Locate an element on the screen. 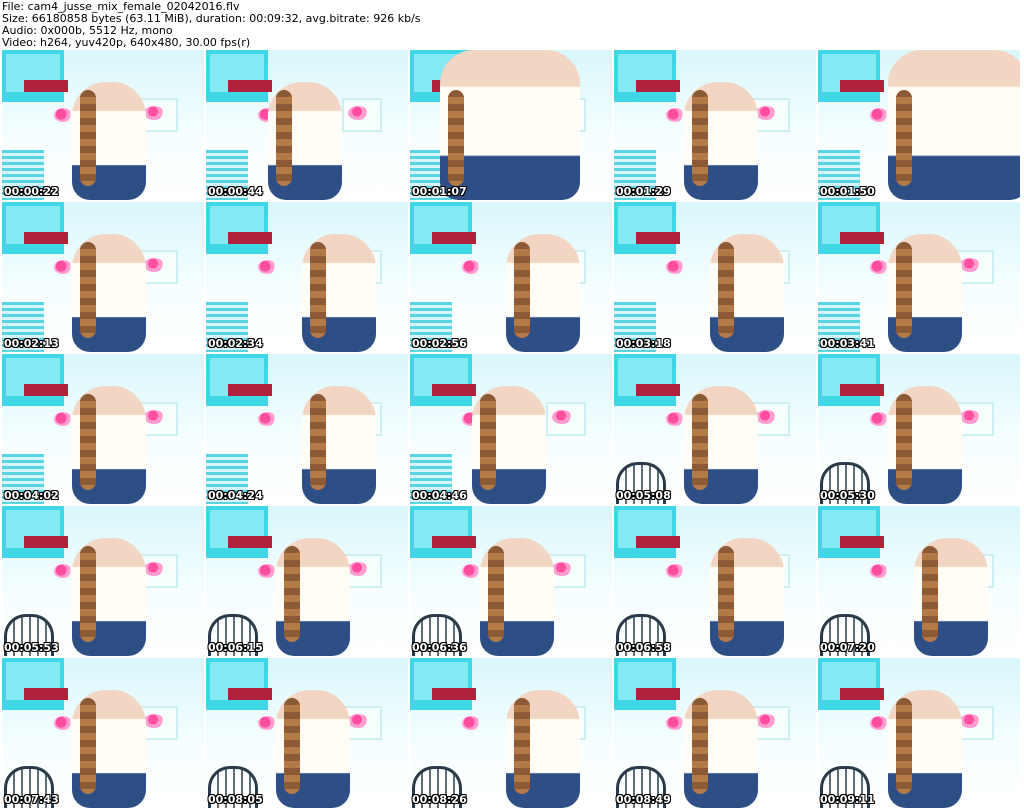 The image size is (1024, 811). frame-timestamp: 00:01:50 is located at coordinates (847, 191).